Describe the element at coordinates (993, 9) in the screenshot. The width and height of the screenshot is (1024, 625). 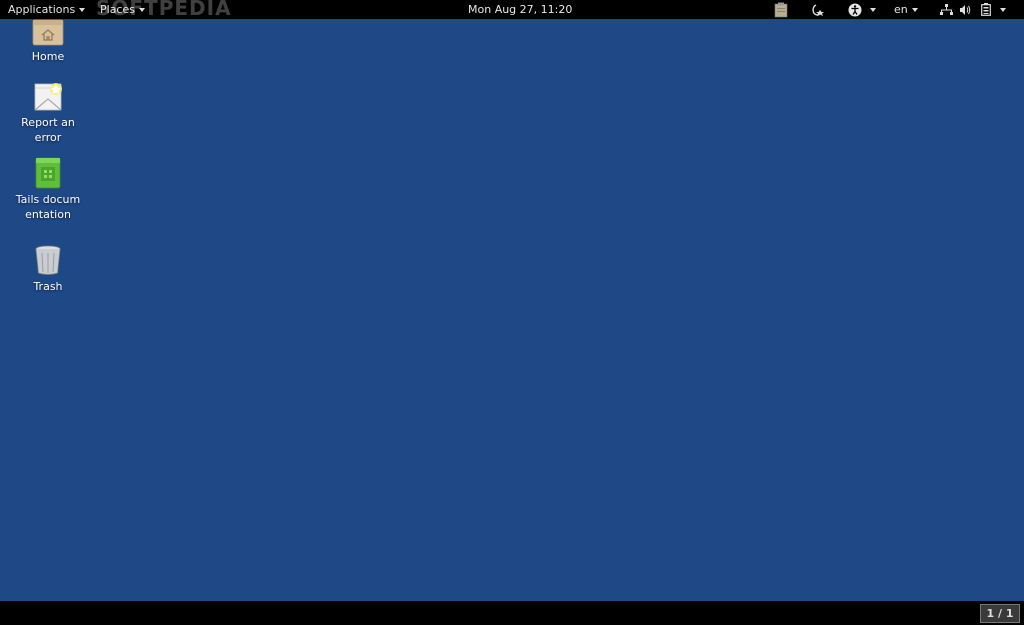
I see `battery-menu` at that location.